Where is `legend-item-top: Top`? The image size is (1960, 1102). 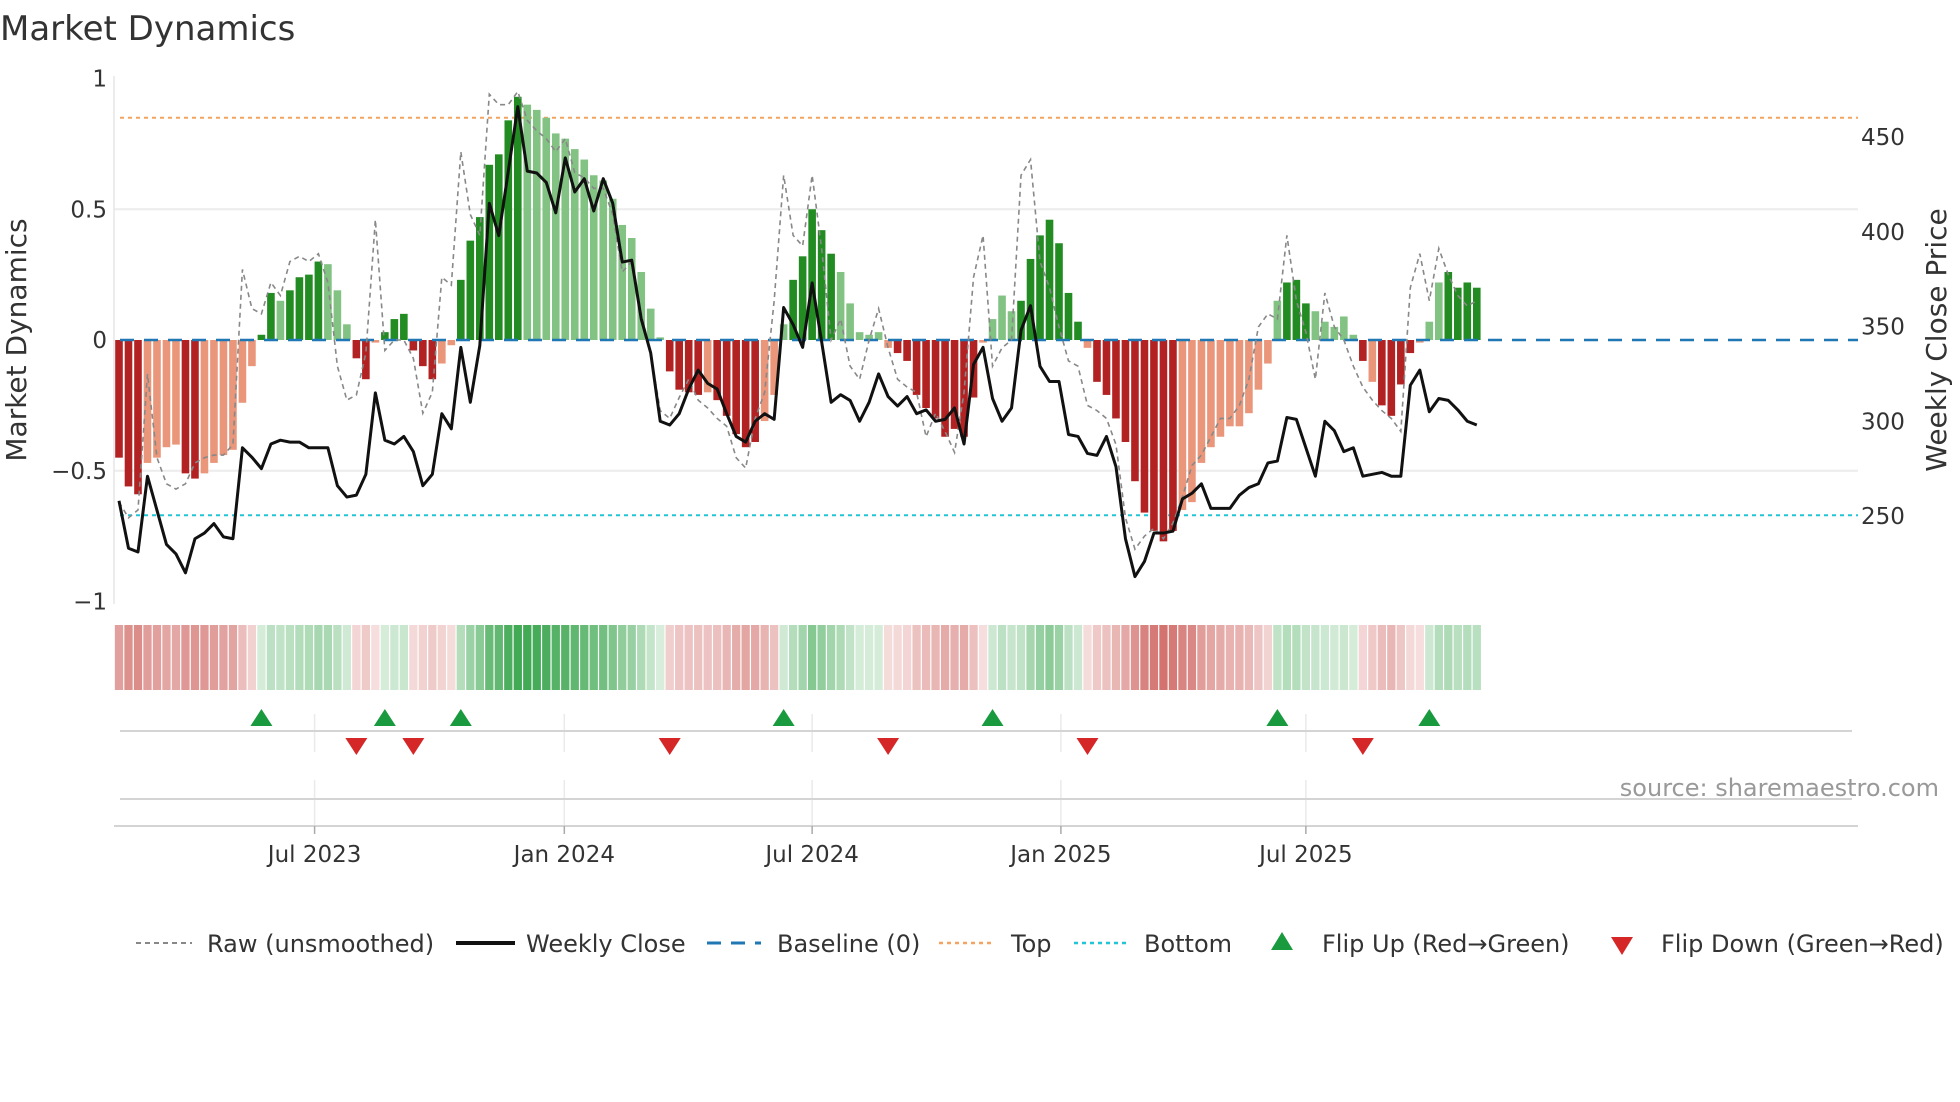
legend-item-top: Top is located at coordinates (995, 944).